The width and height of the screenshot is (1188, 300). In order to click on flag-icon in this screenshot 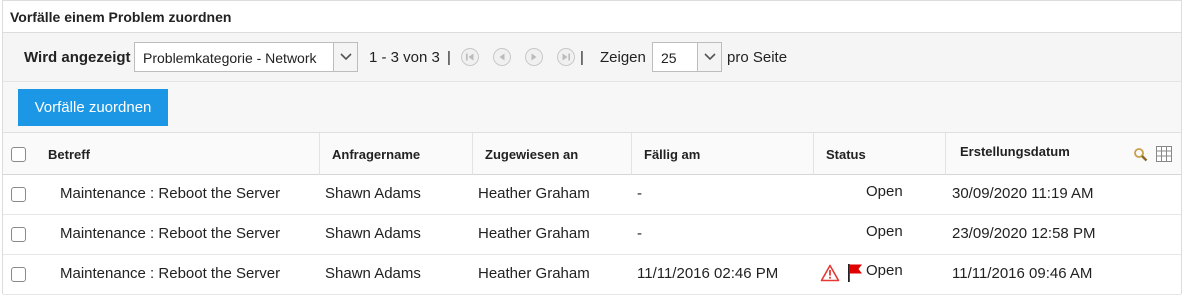, I will do `click(855, 275)`.